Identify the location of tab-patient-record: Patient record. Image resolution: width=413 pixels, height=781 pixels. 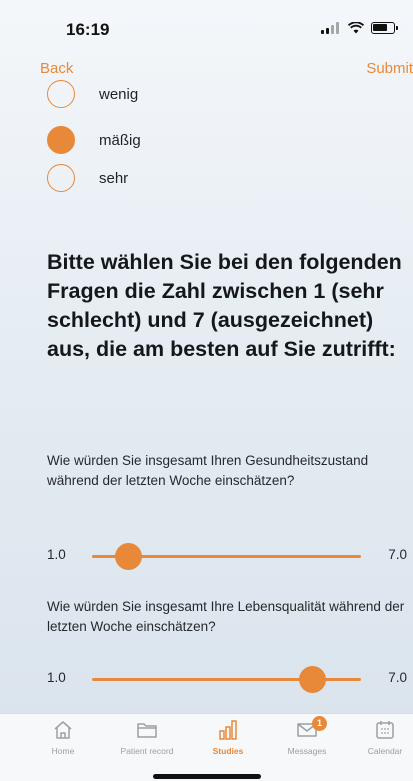
(147, 737).